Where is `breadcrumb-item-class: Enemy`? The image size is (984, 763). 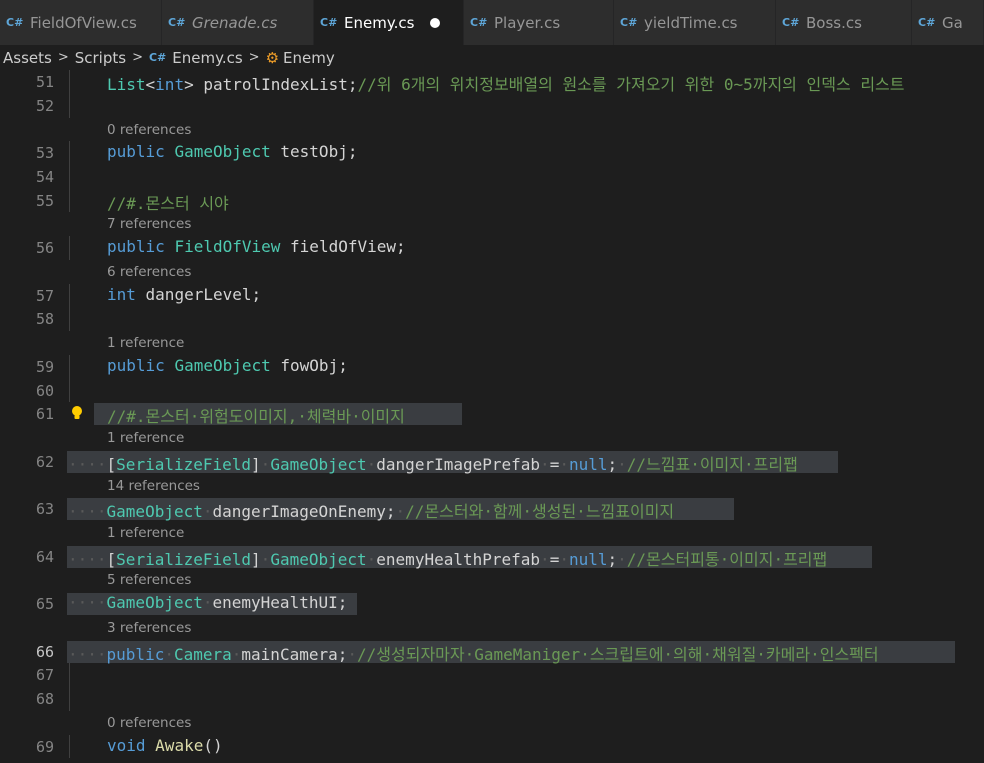
breadcrumb-item-class: Enemy is located at coordinates (309, 58).